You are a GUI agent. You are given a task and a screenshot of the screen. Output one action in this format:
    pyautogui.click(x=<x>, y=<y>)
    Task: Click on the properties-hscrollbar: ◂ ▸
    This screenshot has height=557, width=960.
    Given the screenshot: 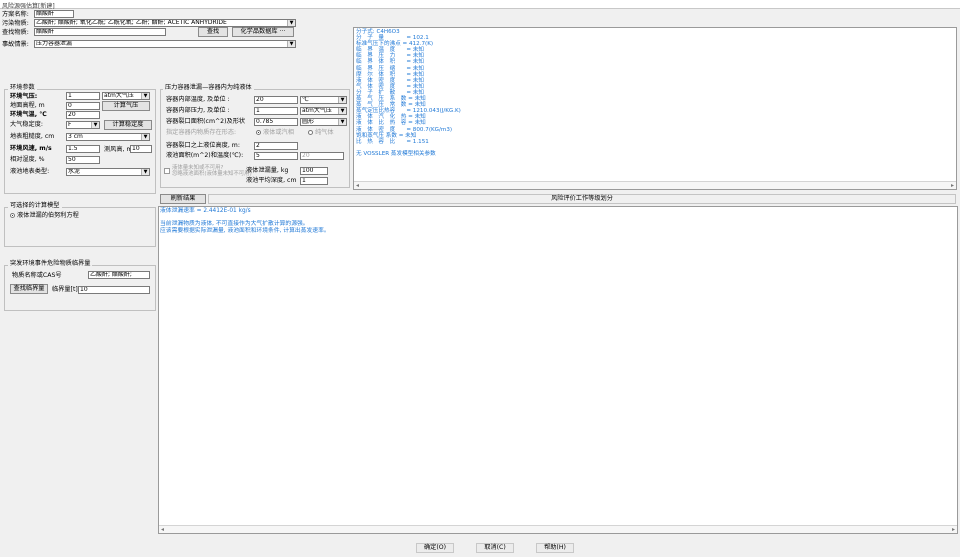 What is the action you would take?
    pyautogui.click(x=655, y=185)
    